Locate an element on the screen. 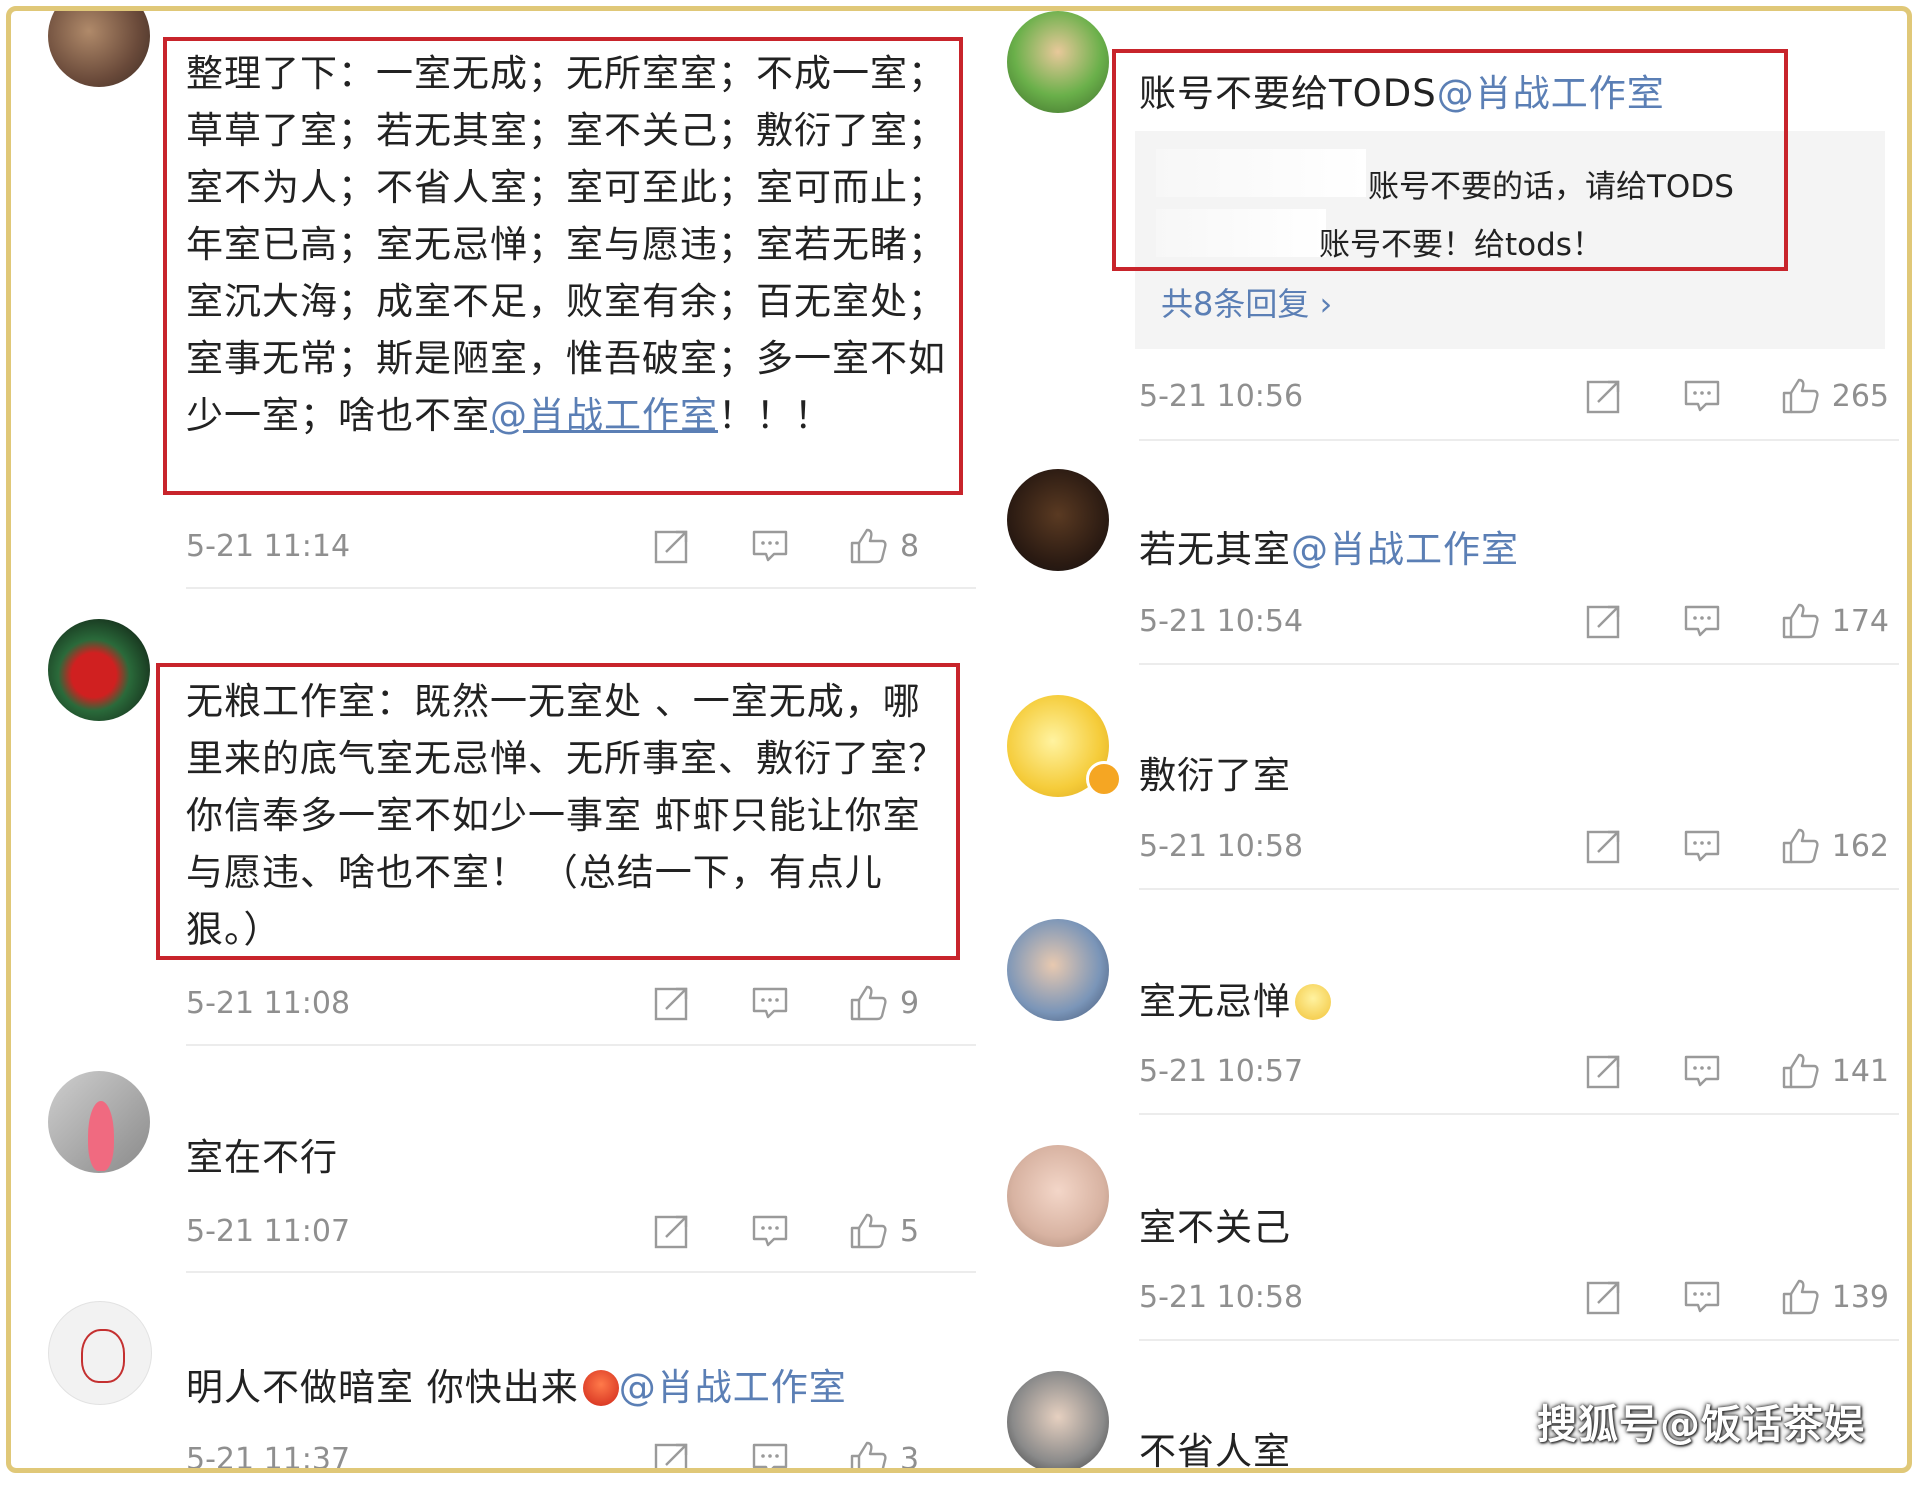 Image resolution: width=1926 pixels, height=1485 pixels. comment-body: 室在不行 is located at coordinates (262, 1157).